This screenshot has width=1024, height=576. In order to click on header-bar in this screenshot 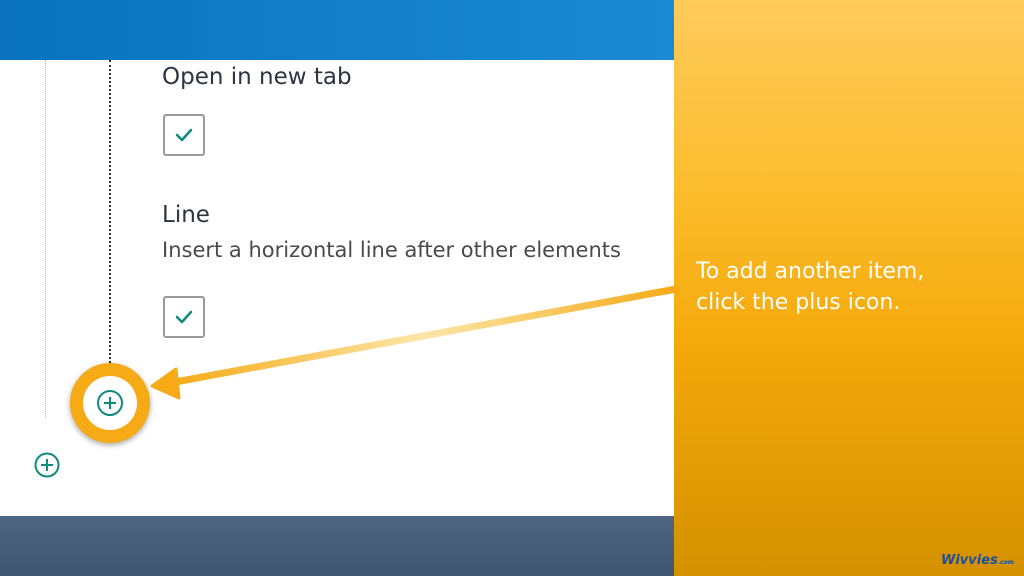, I will do `click(337, 30)`.